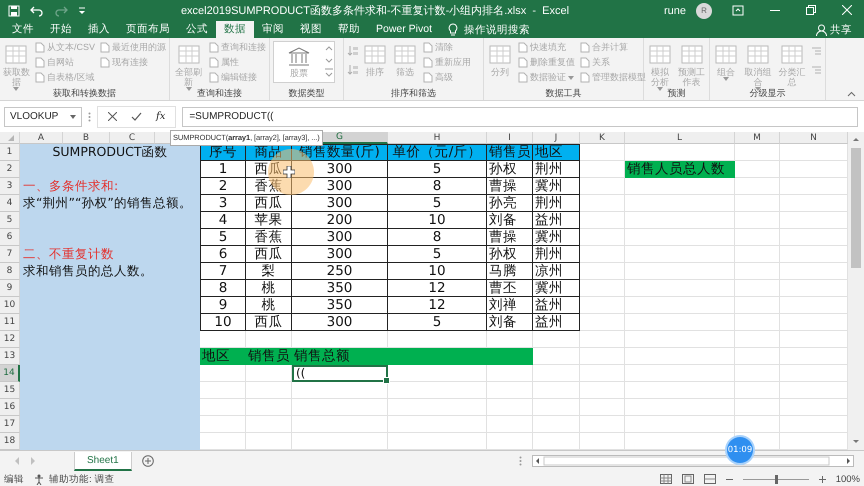  I want to click on ribbon-tab: Power Pivot, so click(404, 29).